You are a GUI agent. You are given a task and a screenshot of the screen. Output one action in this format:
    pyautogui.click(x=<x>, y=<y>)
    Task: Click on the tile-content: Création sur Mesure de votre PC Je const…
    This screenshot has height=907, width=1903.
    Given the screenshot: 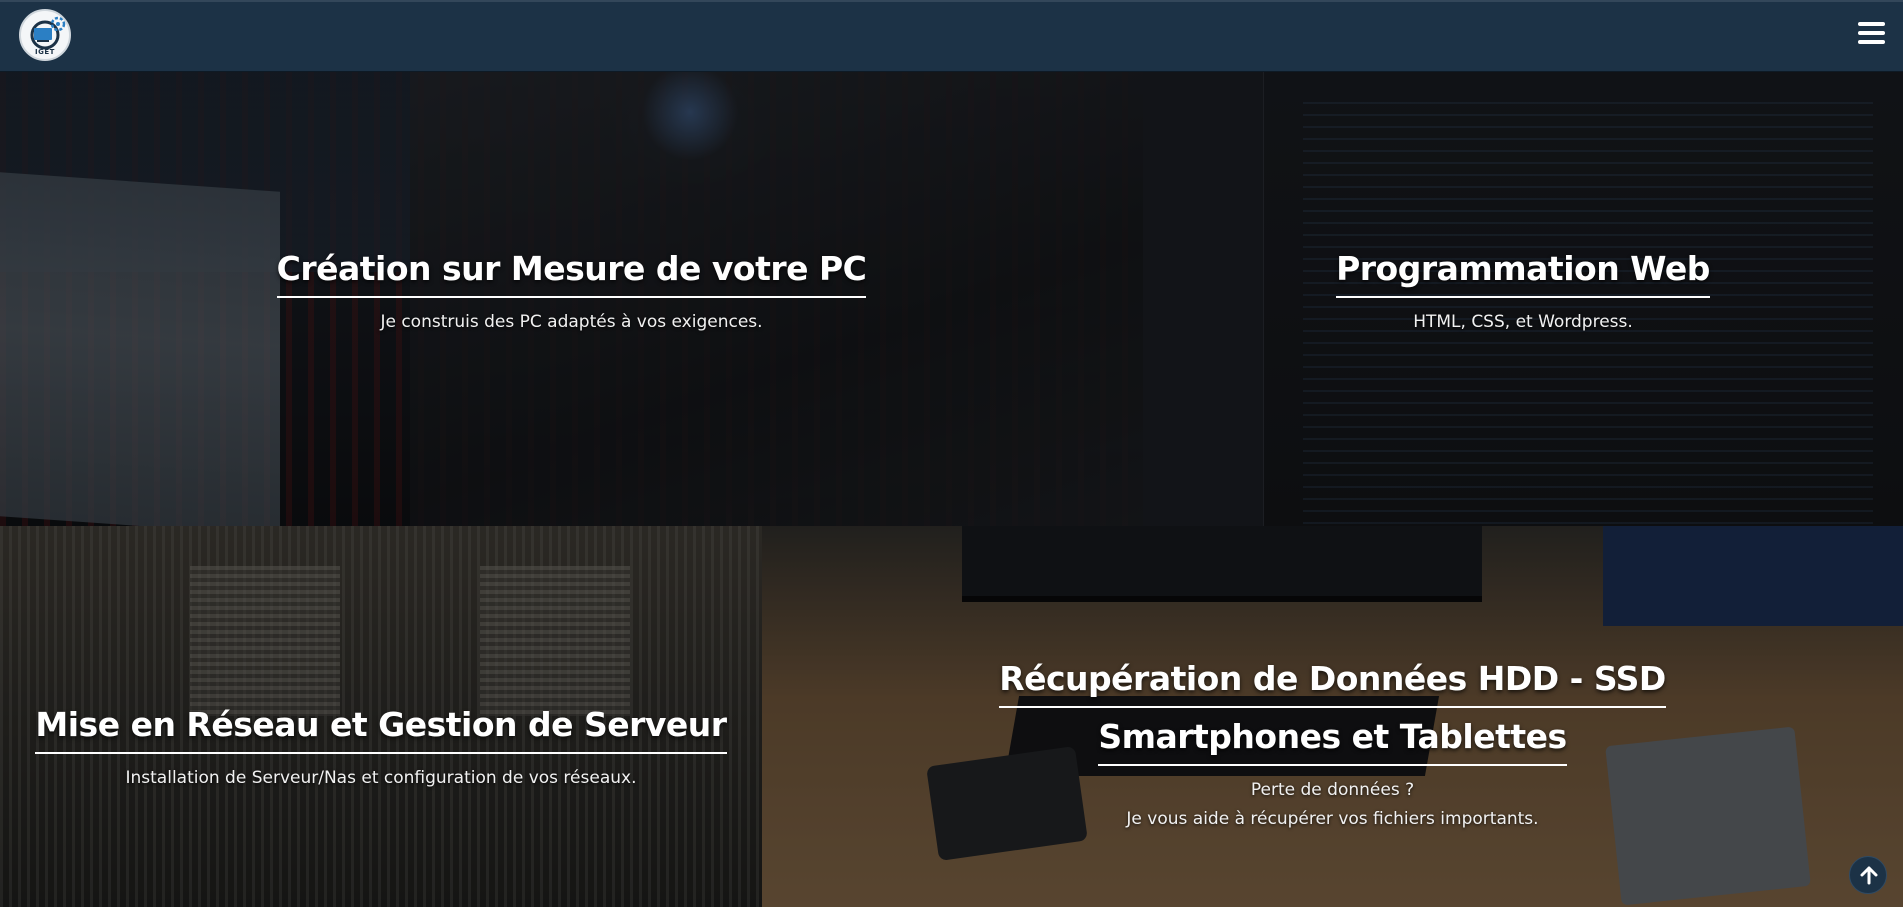 What is the action you would take?
    pyautogui.click(x=571, y=293)
    